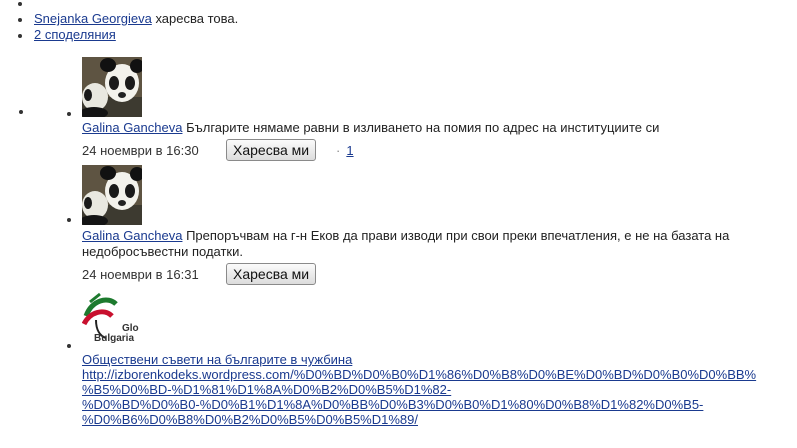  Describe the element at coordinates (114, 338) in the screenshot. I see `logo-text: Bulgaria` at that location.